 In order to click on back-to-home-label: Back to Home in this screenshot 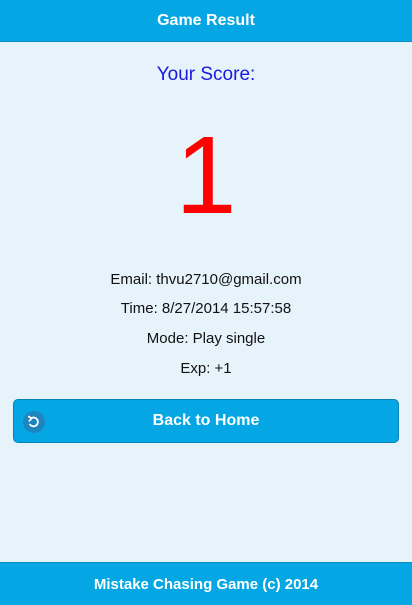, I will do `click(206, 420)`.